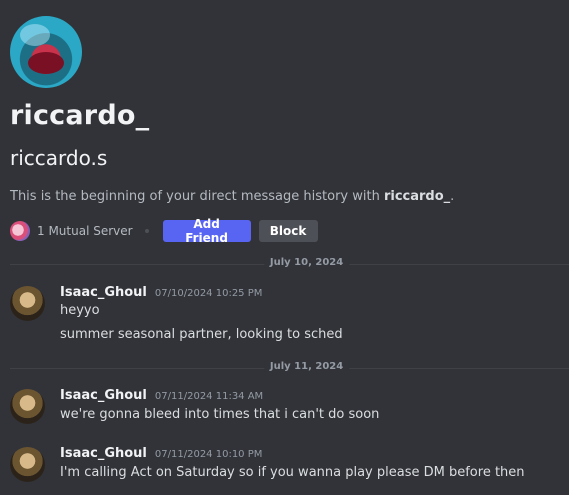 The height and width of the screenshot is (495, 569). Describe the element at coordinates (208, 293) in the screenshot. I see `message-timestamp: 07/10/2024 10:25 PM` at that location.